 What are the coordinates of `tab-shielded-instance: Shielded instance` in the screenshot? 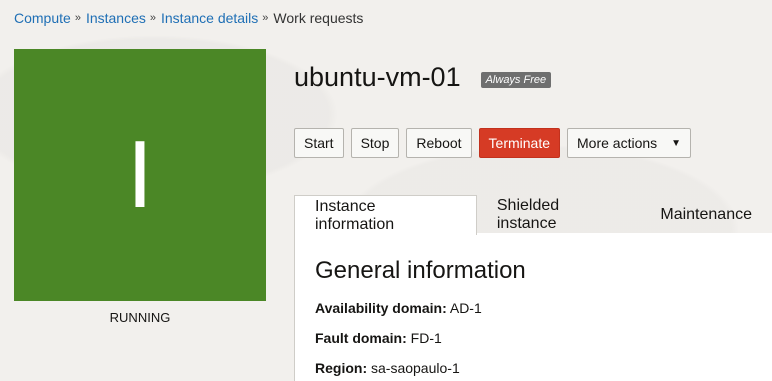 It's located at (559, 214).